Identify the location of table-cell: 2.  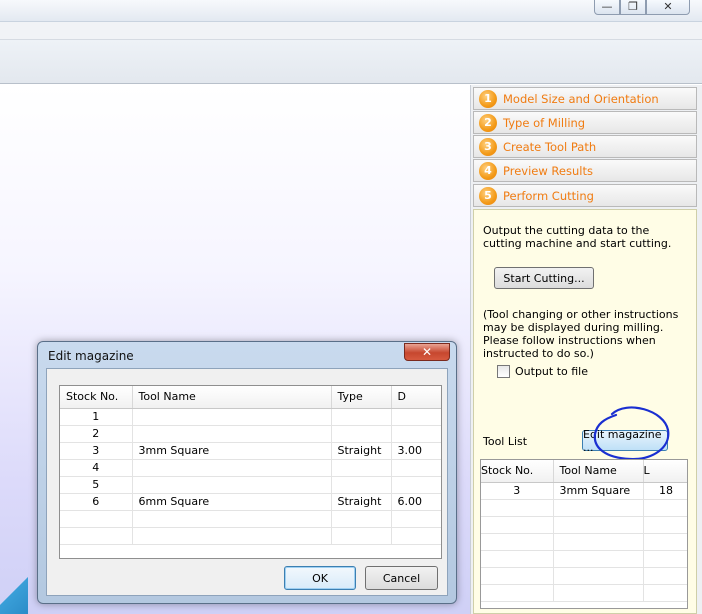
(96, 434).